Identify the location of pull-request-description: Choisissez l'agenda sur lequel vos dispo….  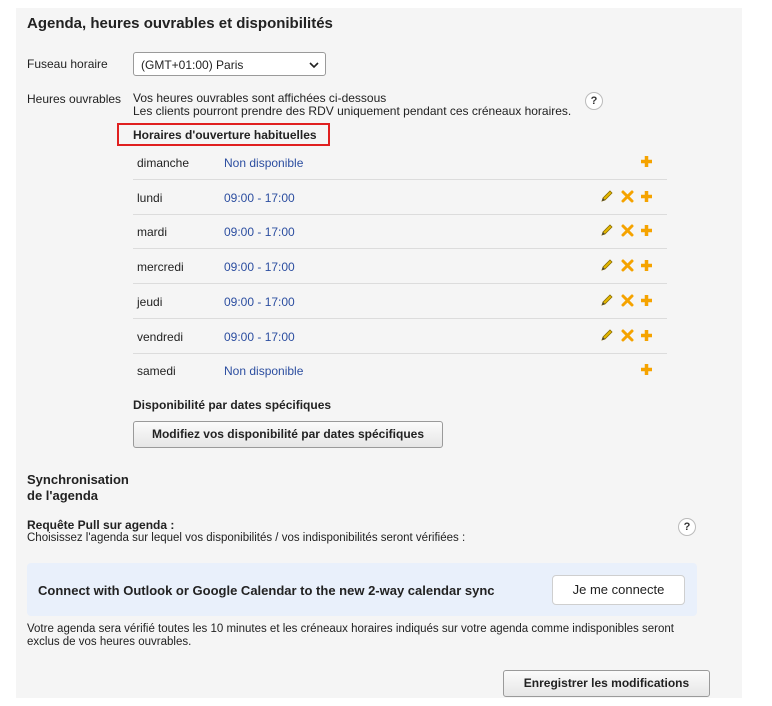
(246, 538).